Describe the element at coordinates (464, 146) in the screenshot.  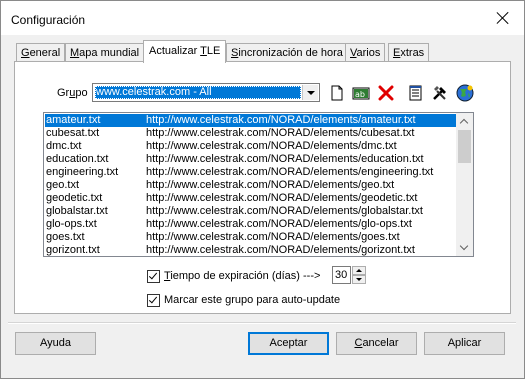
I see `scroll-thumb` at that location.